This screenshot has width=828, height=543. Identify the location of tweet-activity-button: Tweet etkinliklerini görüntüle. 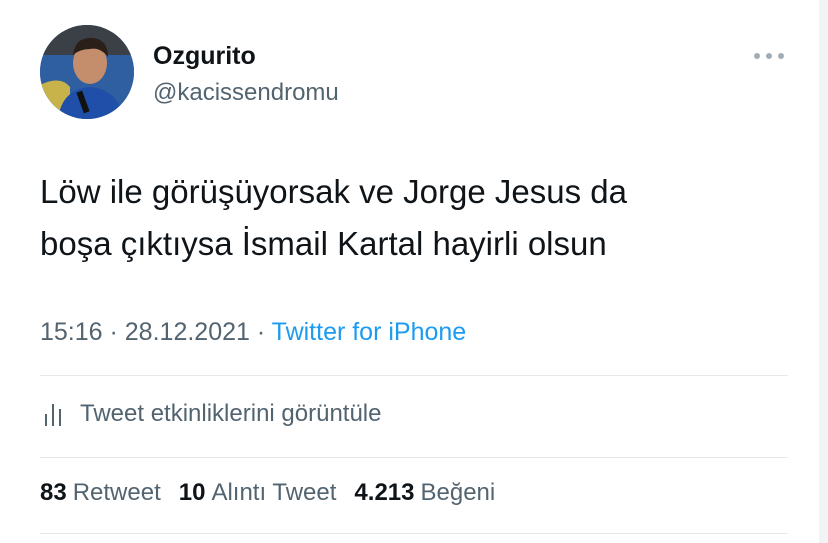
(211, 414).